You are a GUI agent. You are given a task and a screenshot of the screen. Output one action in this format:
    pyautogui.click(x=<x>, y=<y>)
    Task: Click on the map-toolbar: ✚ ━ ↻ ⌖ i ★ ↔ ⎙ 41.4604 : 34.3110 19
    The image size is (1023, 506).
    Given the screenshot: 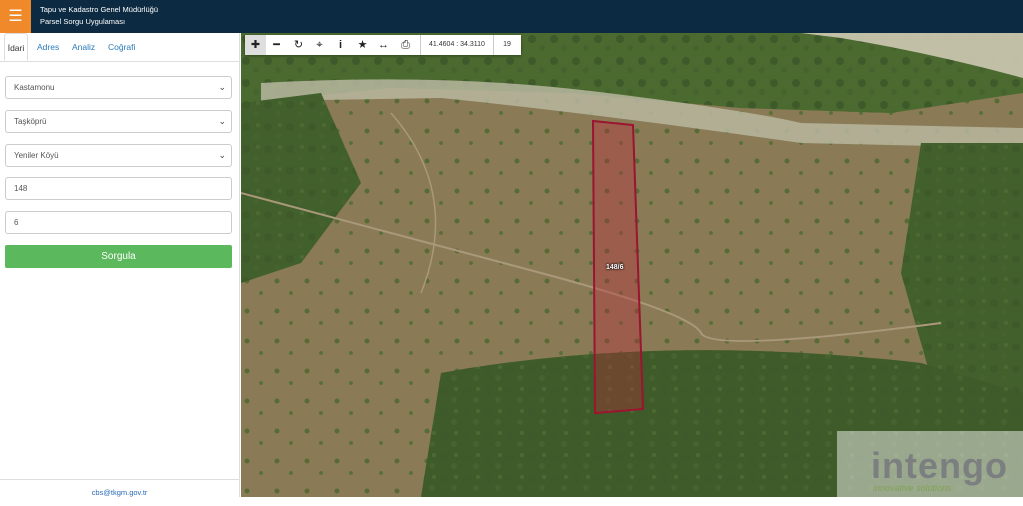 What is the action you would take?
    pyautogui.click(x=383, y=45)
    